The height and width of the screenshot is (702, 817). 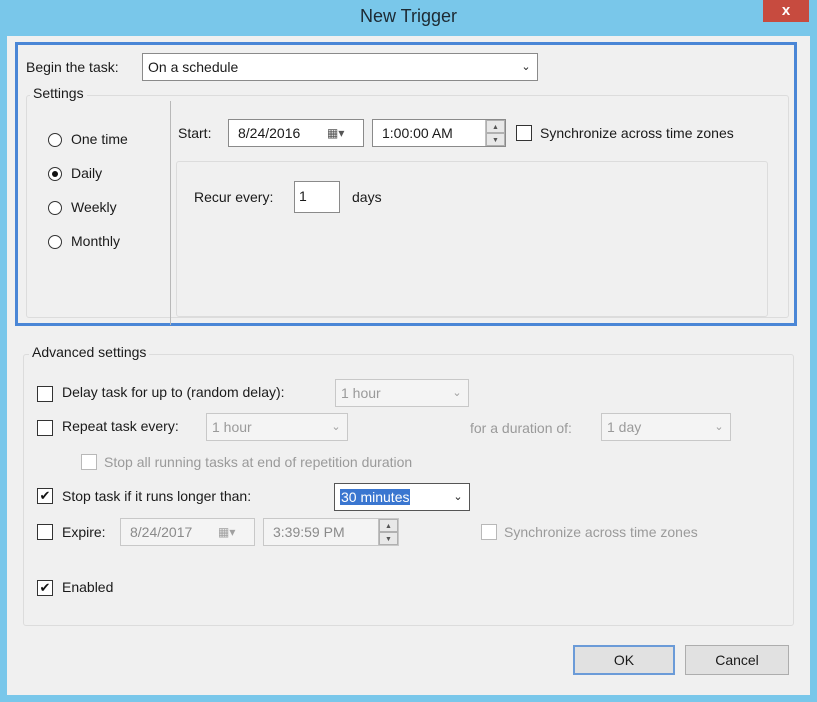 What do you see at coordinates (402, 393) in the screenshot?
I see `delay-task-combo: 1 hour ⌄` at bounding box center [402, 393].